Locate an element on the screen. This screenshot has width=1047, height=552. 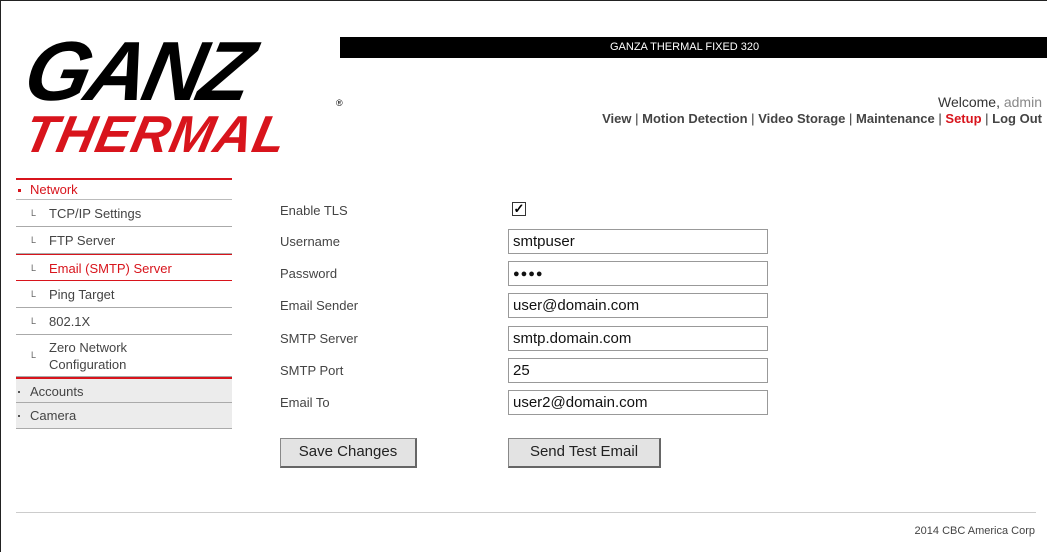
nav-maintenance: Maintenance is located at coordinates (895, 118).